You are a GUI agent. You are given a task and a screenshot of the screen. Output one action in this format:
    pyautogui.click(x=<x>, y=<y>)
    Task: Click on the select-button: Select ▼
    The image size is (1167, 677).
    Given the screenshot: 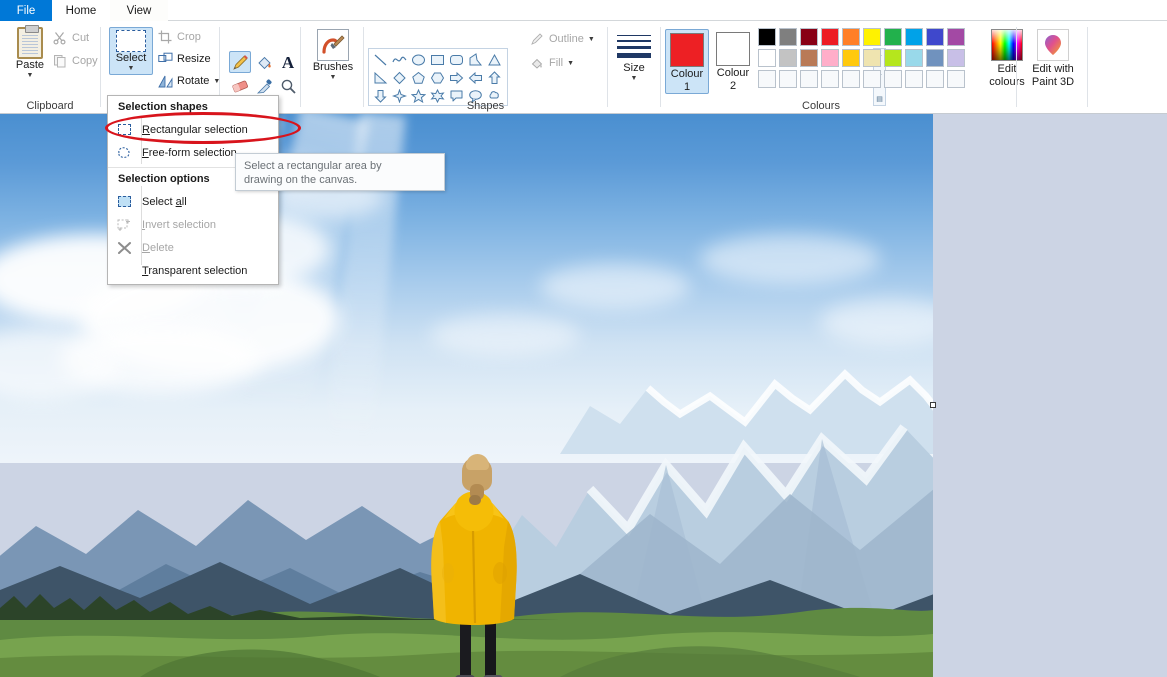 What is the action you would take?
    pyautogui.click(x=131, y=51)
    